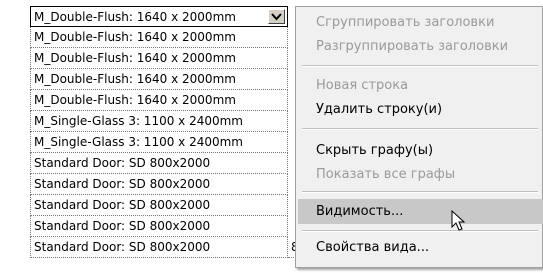 This screenshot has height=273, width=543. What do you see at coordinates (420, 46) in the screenshot?
I see `menu-item-ungroup-headers: Разгруппировать заголовки` at bounding box center [420, 46].